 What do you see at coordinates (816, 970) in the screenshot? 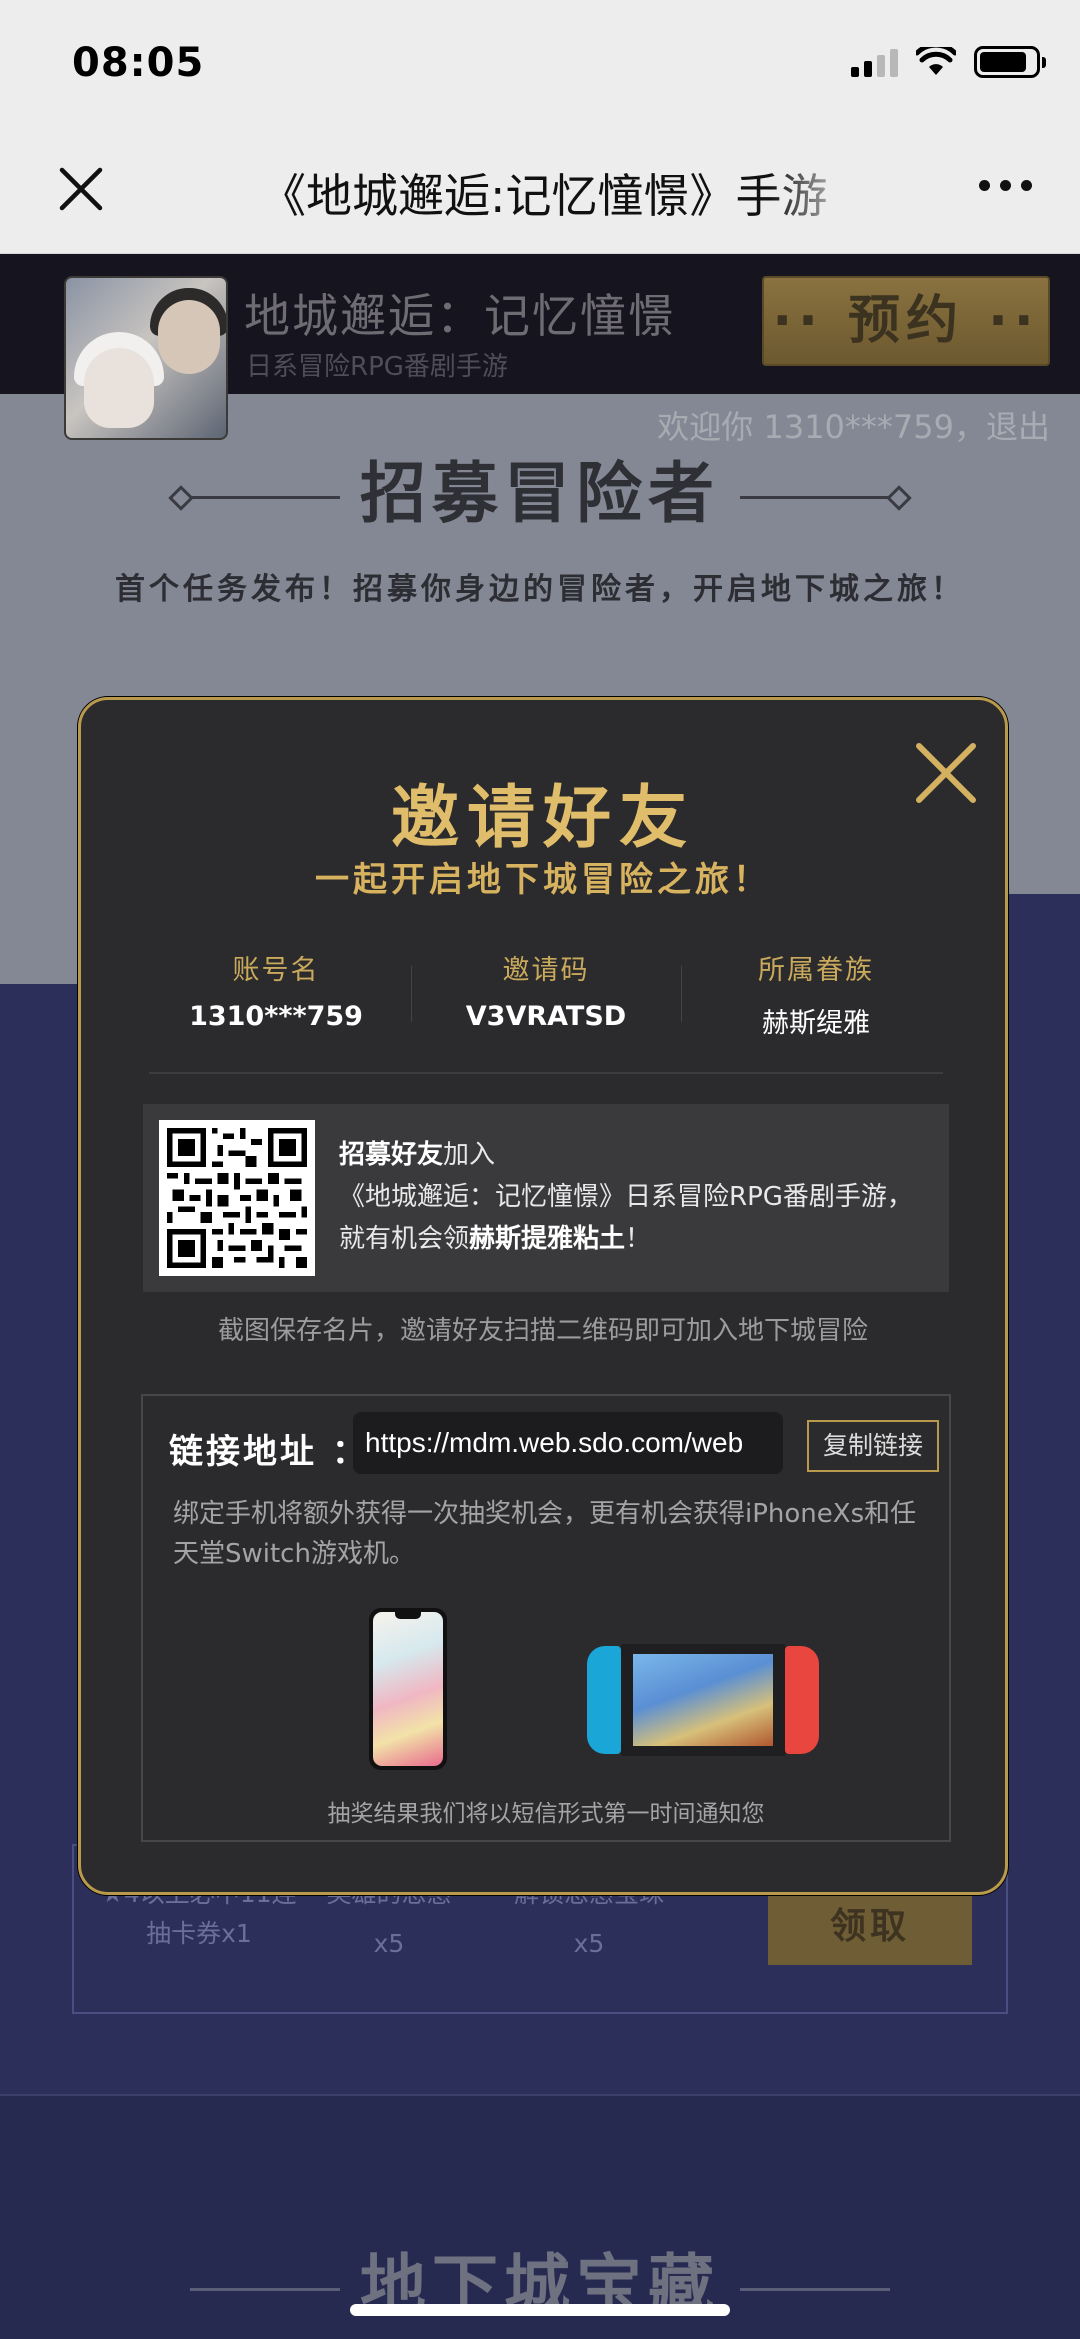
I see `family-label: 所属眷族` at bounding box center [816, 970].